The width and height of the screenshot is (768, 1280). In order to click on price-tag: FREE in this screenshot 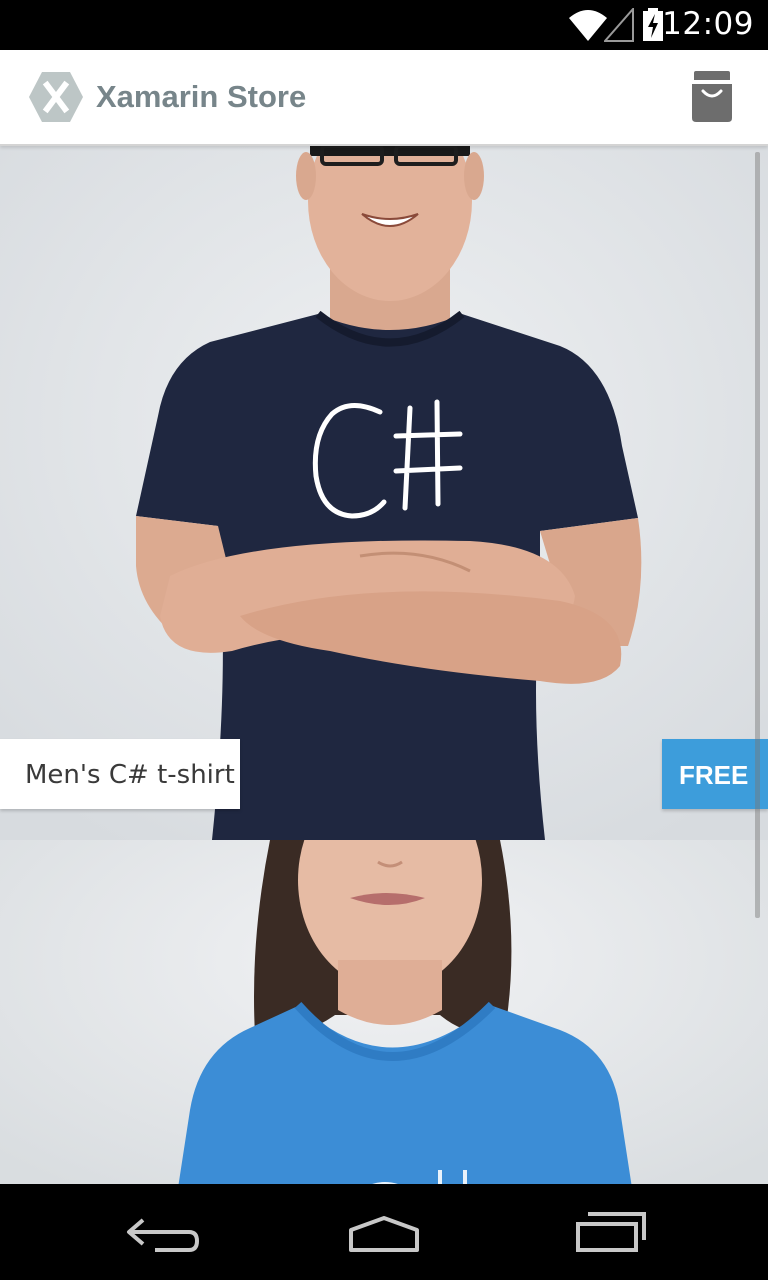, I will do `click(715, 774)`.